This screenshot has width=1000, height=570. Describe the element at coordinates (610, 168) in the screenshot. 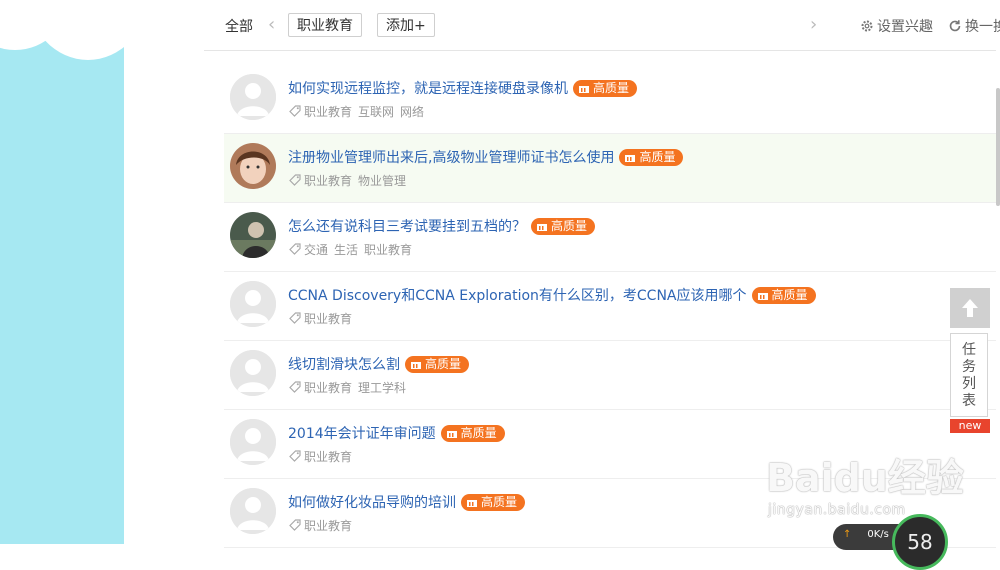

I see `question-row: 注册物业管理师出来后,高级物业管理师证书怎么使用 高质量职业教育 物业管理` at that location.